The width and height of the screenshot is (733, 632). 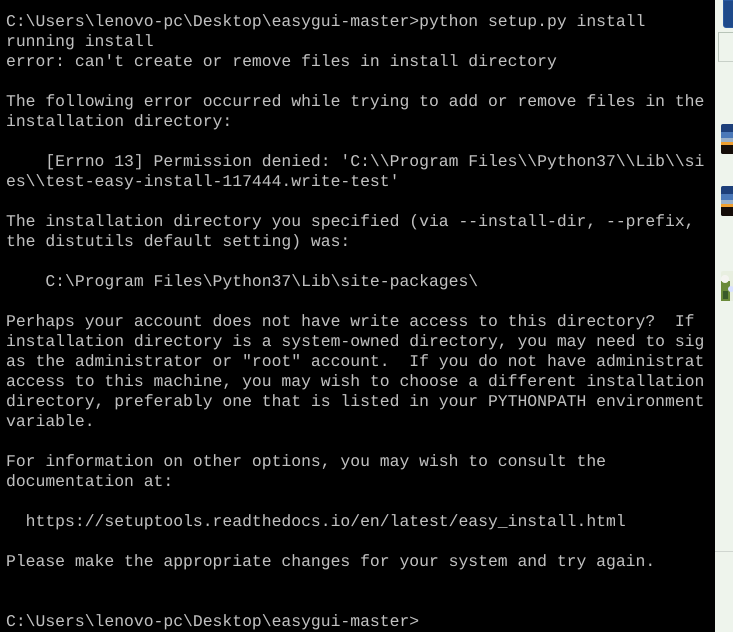 What do you see at coordinates (355, 342) in the screenshot?
I see `terminal-line: installation directory is a system-owned directory, you may need to sig` at bounding box center [355, 342].